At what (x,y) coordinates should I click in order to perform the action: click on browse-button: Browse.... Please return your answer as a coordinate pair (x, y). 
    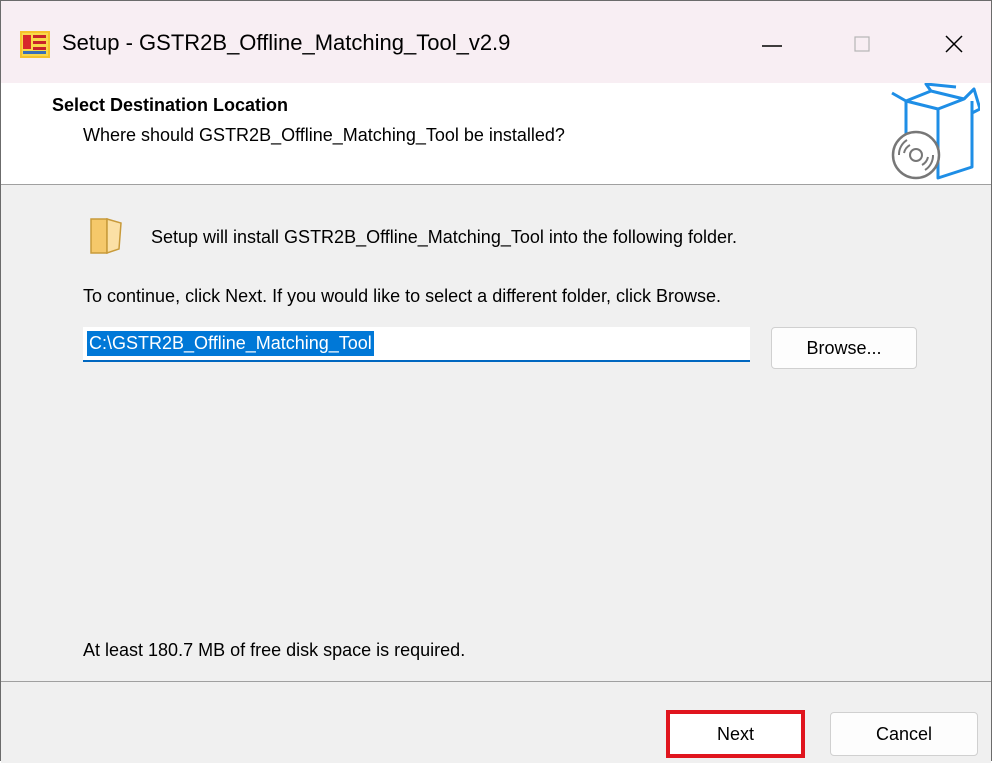
    Looking at the image, I should click on (844, 348).